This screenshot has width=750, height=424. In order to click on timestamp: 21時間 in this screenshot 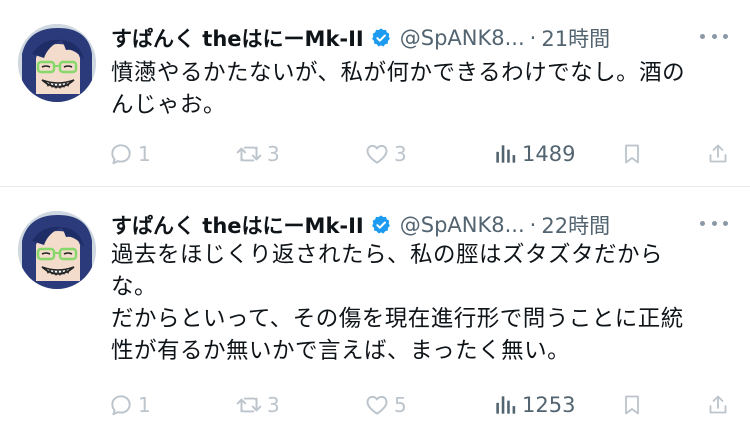, I will do `click(575, 38)`.